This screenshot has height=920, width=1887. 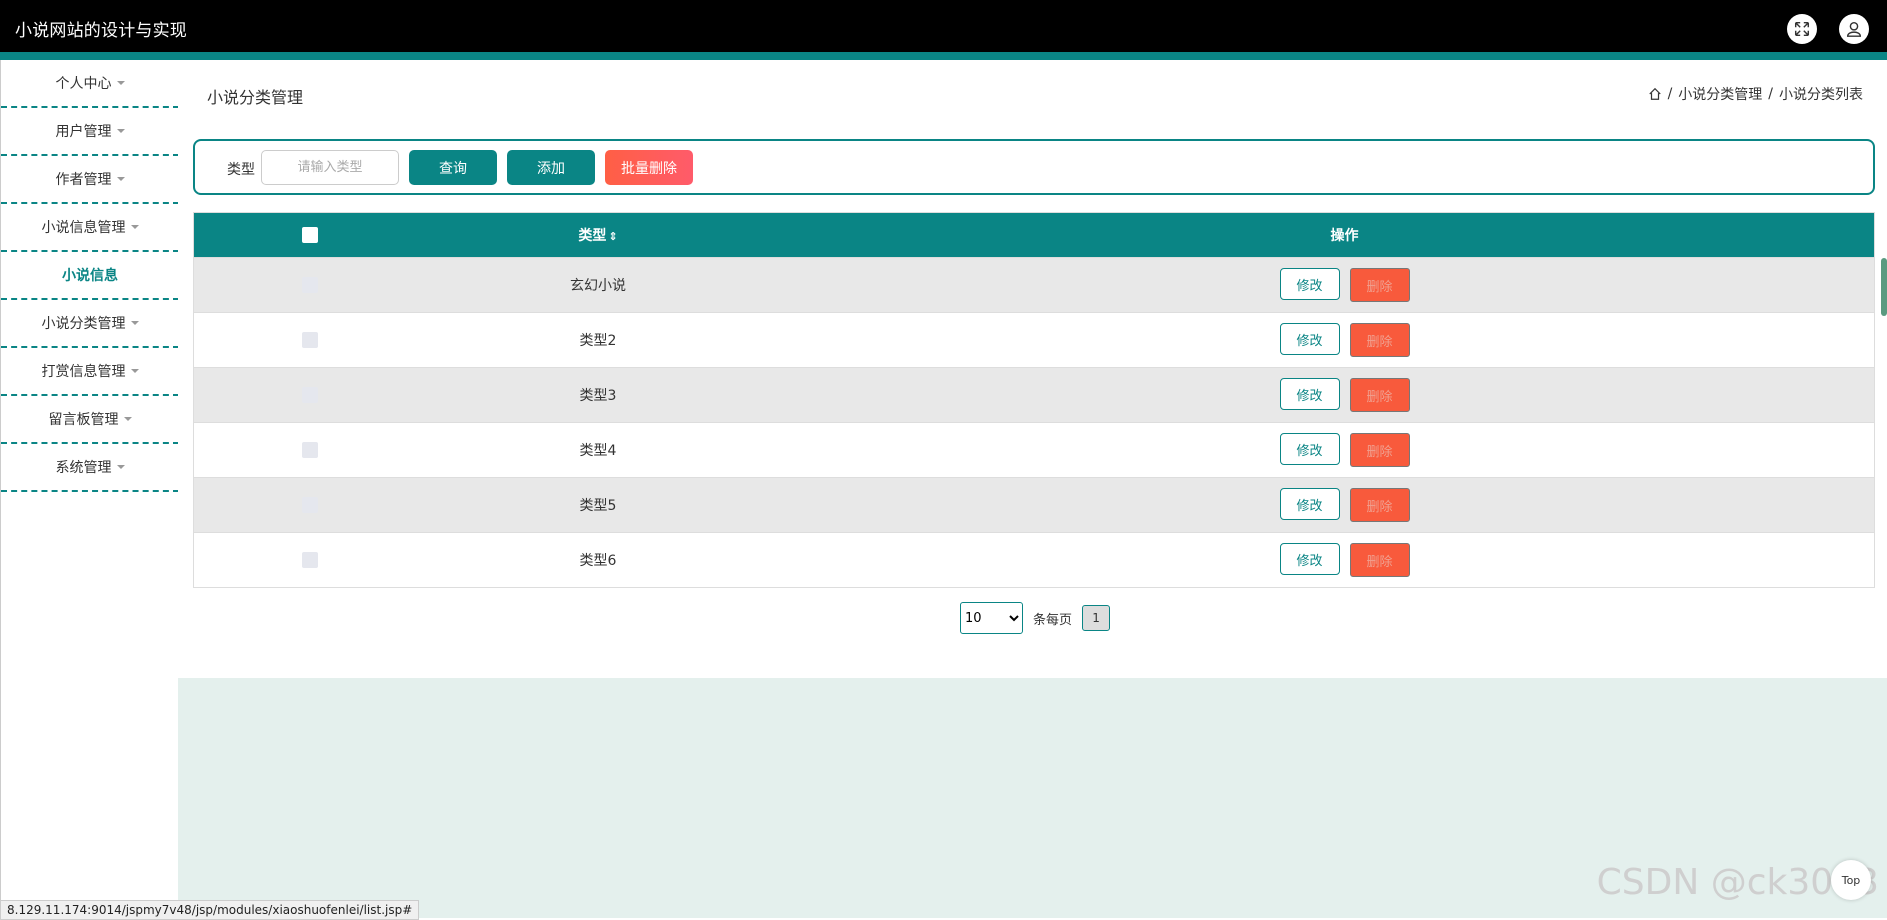 What do you see at coordinates (90, 324) in the screenshot?
I see `sidebar-item-novel-category-management: 小说分类管理` at bounding box center [90, 324].